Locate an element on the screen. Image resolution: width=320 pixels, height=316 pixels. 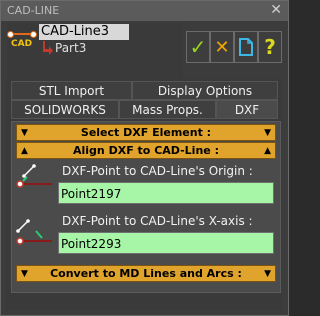
new-button is located at coordinates (246, 47).